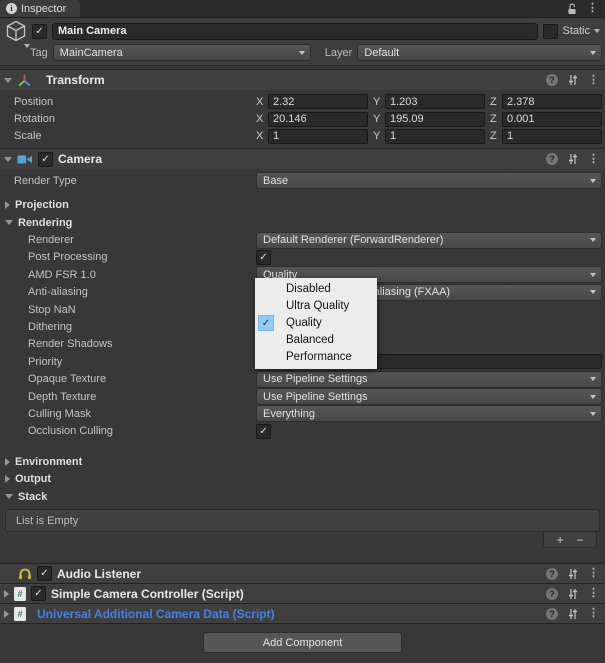 This screenshot has height=663, width=605. Describe the element at coordinates (302, 573) in the screenshot. I see `audio-listener-header: ✓ Audio Listener ? ⋮` at that location.